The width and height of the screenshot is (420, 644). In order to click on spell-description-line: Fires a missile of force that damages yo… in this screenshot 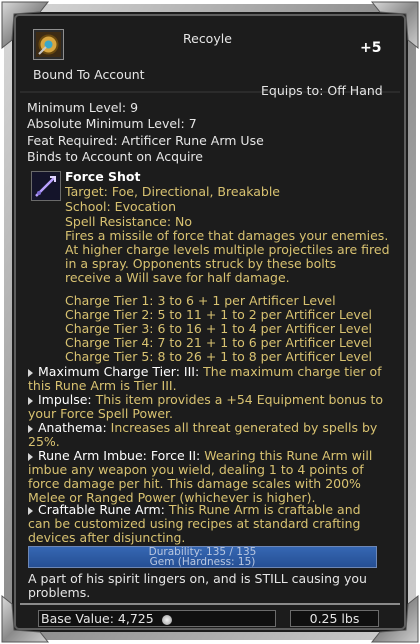, I will do `click(227, 235)`.